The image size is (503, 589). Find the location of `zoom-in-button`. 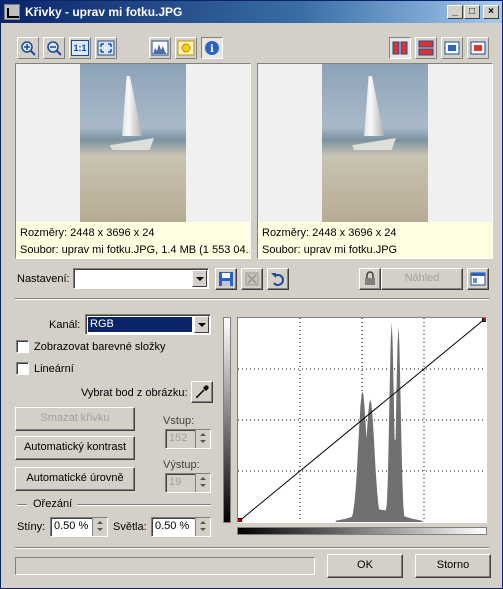

zoom-in-button is located at coordinates (28, 48).